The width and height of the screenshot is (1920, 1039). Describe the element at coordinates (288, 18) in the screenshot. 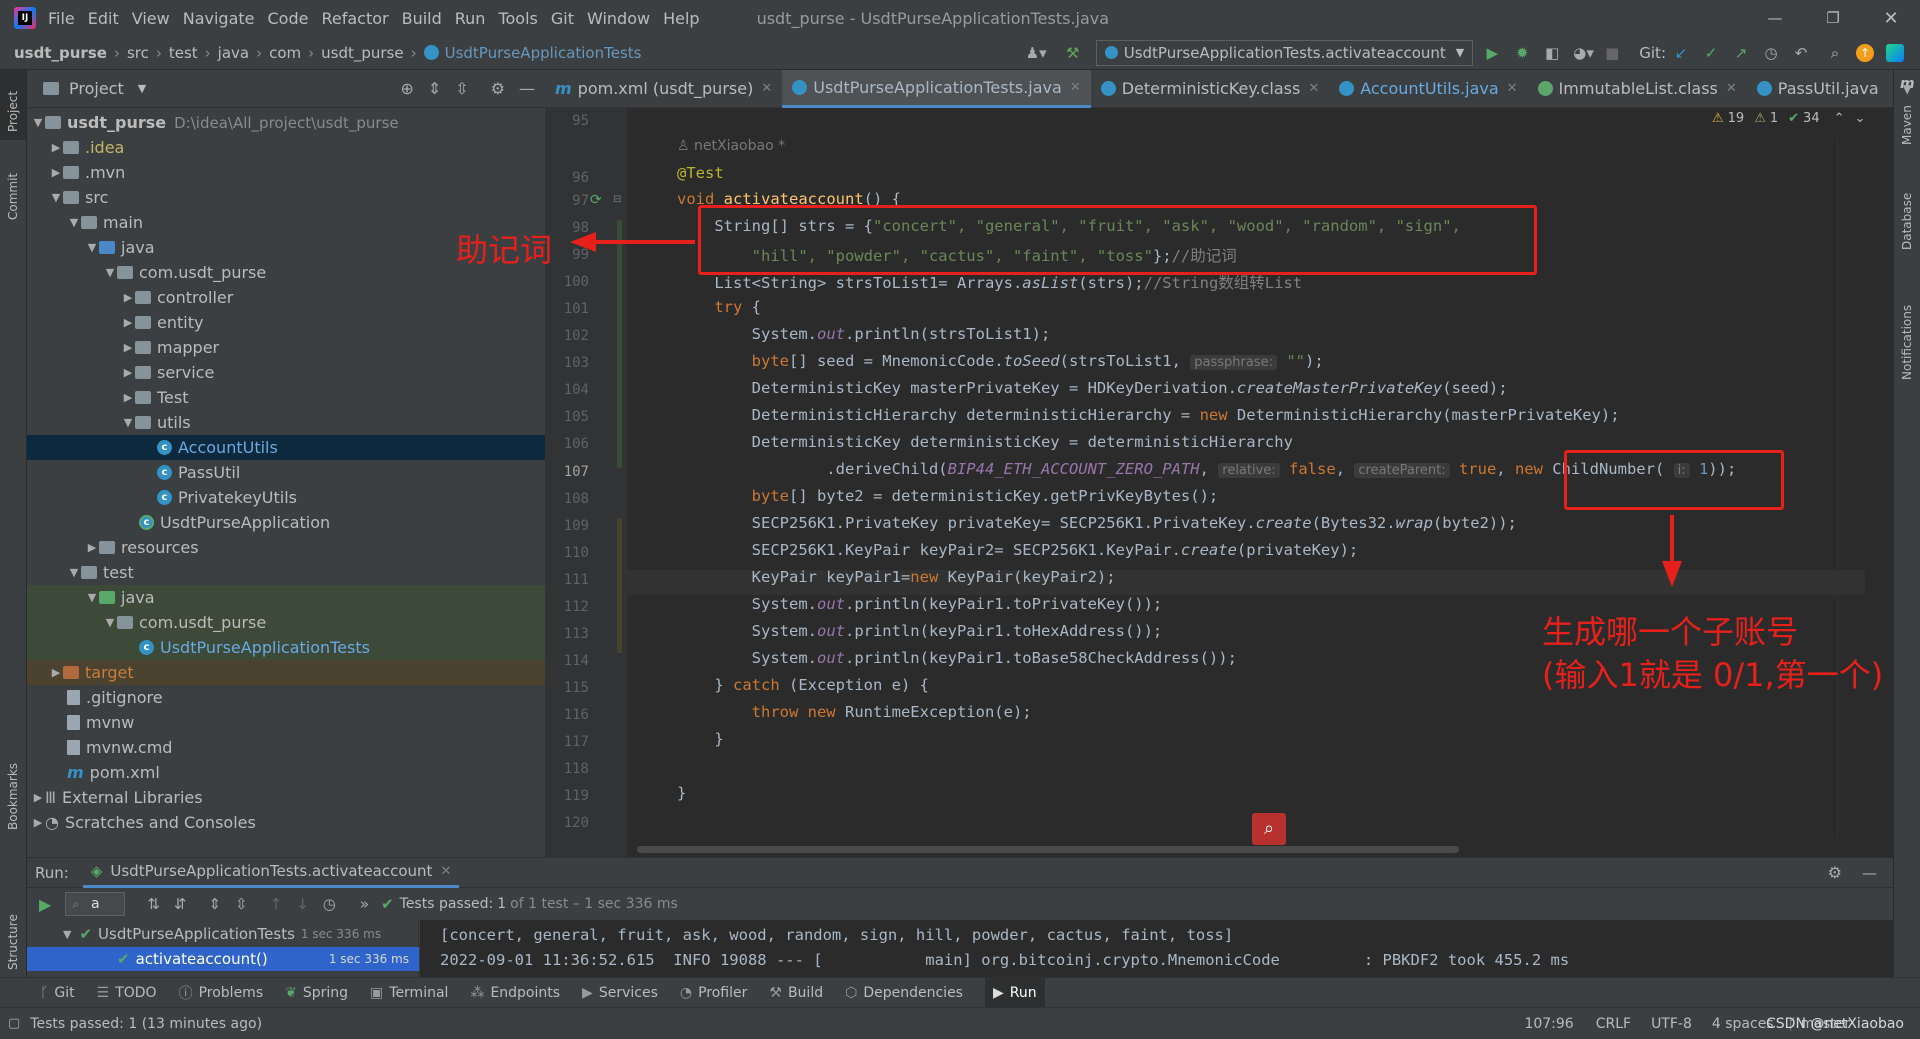

I see `menu-code: Code` at that location.